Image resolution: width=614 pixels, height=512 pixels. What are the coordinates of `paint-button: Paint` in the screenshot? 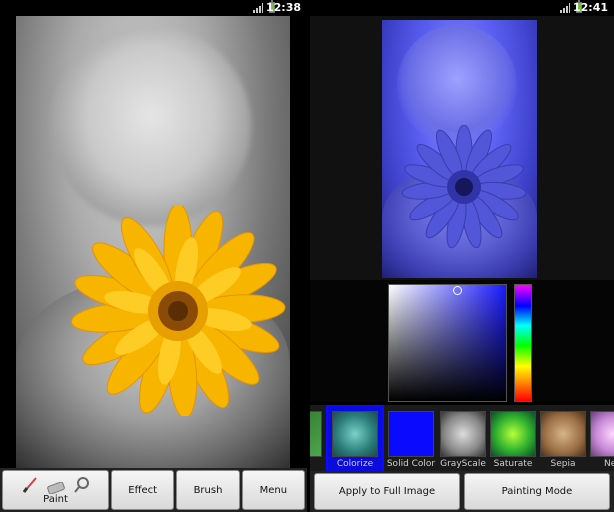 It's located at (55, 490).